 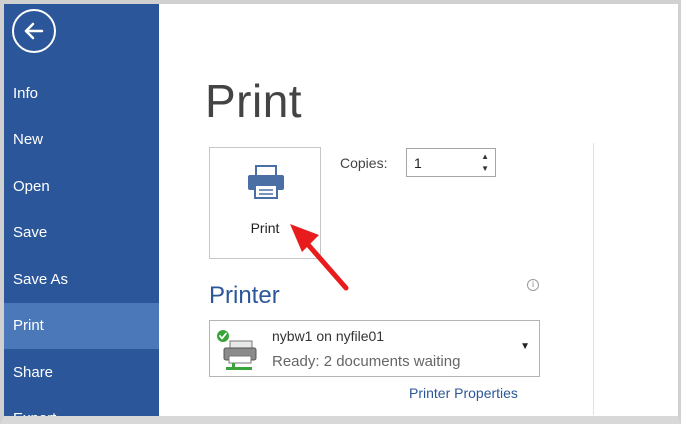 What do you see at coordinates (81, 187) in the screenshot?
I see `sidebar-item-open: Open` at bounding box center [81, 187].